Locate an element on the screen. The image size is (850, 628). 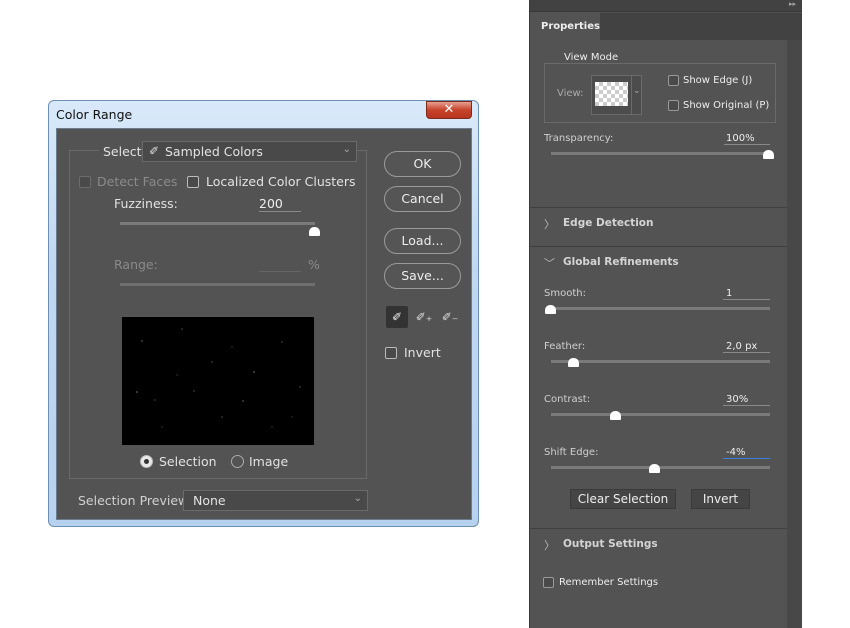
eyedropper-tool: ✐ is located at coordinates (397, 317).